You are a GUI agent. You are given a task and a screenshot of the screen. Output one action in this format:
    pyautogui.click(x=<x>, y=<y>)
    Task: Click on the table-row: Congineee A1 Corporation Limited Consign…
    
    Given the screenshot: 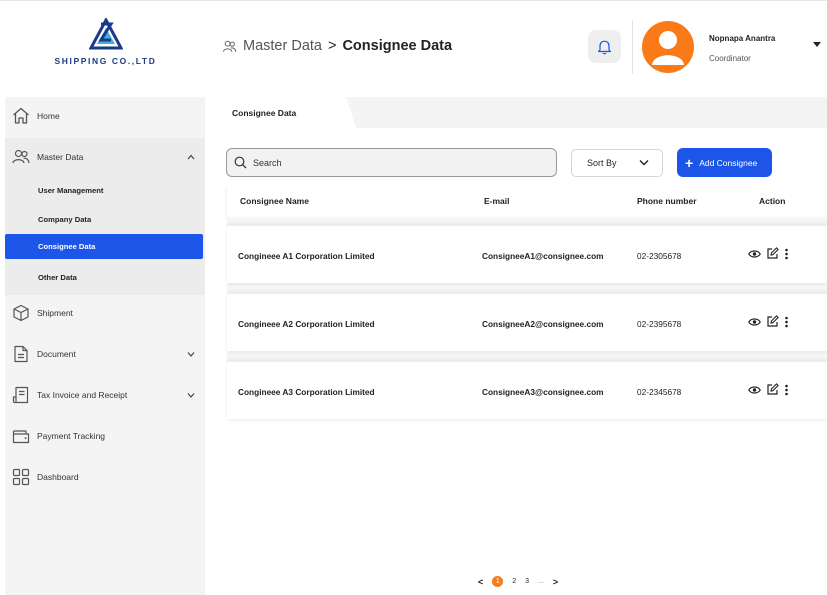 What is the action you would take?
    pyautogui.click(x=527, y=254)
    